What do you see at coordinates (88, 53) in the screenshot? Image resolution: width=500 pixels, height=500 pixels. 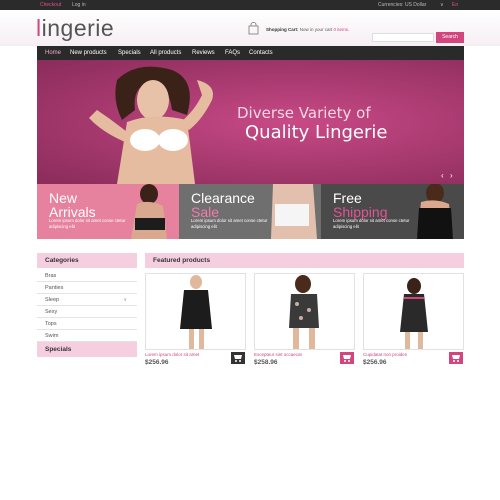 I see `nav-item-new-products: New products` at bounding box center [88, 53].